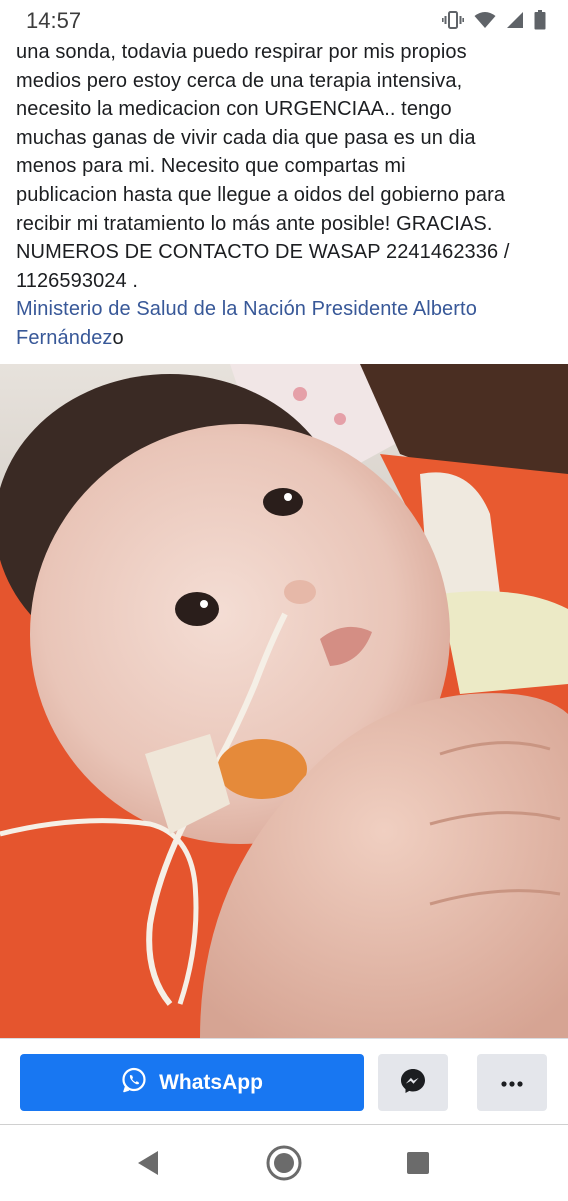 The height and width of the screenshot is (1201, 568). Describe the element at coordinates (540, 20) in the screenshot. I see `battery-icon` at that location.